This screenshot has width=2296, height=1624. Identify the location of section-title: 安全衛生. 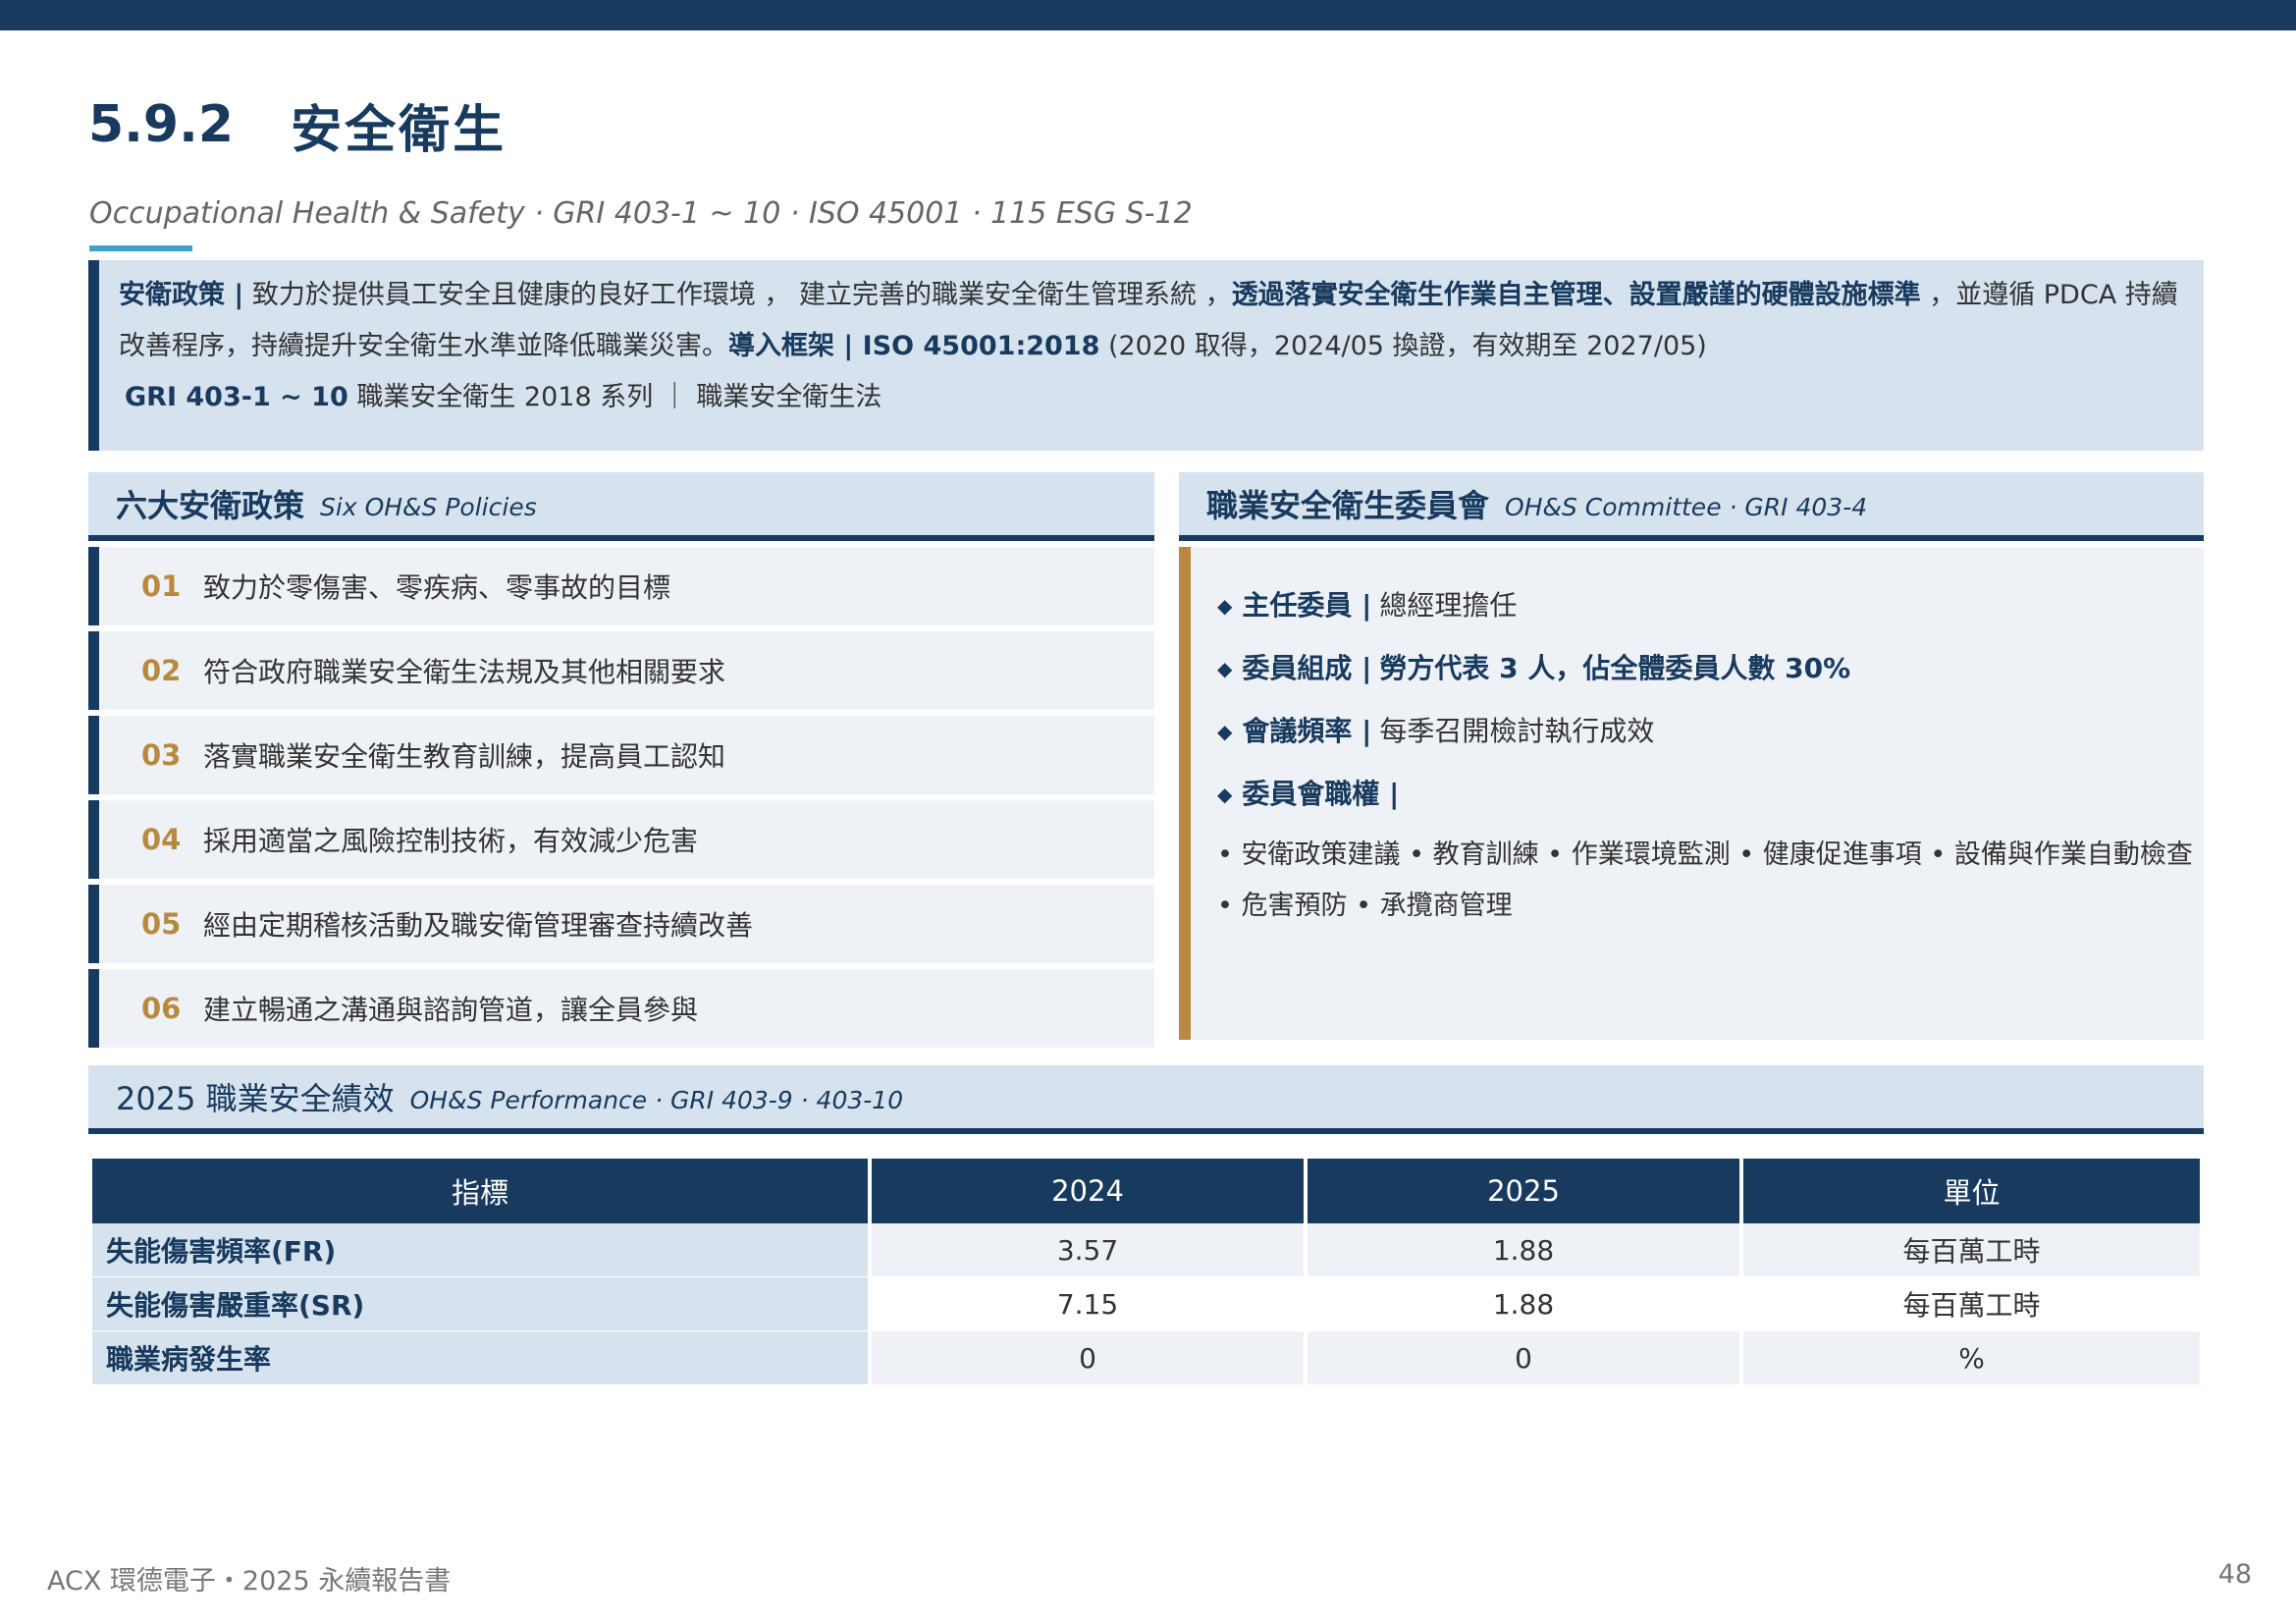
(399, 130).